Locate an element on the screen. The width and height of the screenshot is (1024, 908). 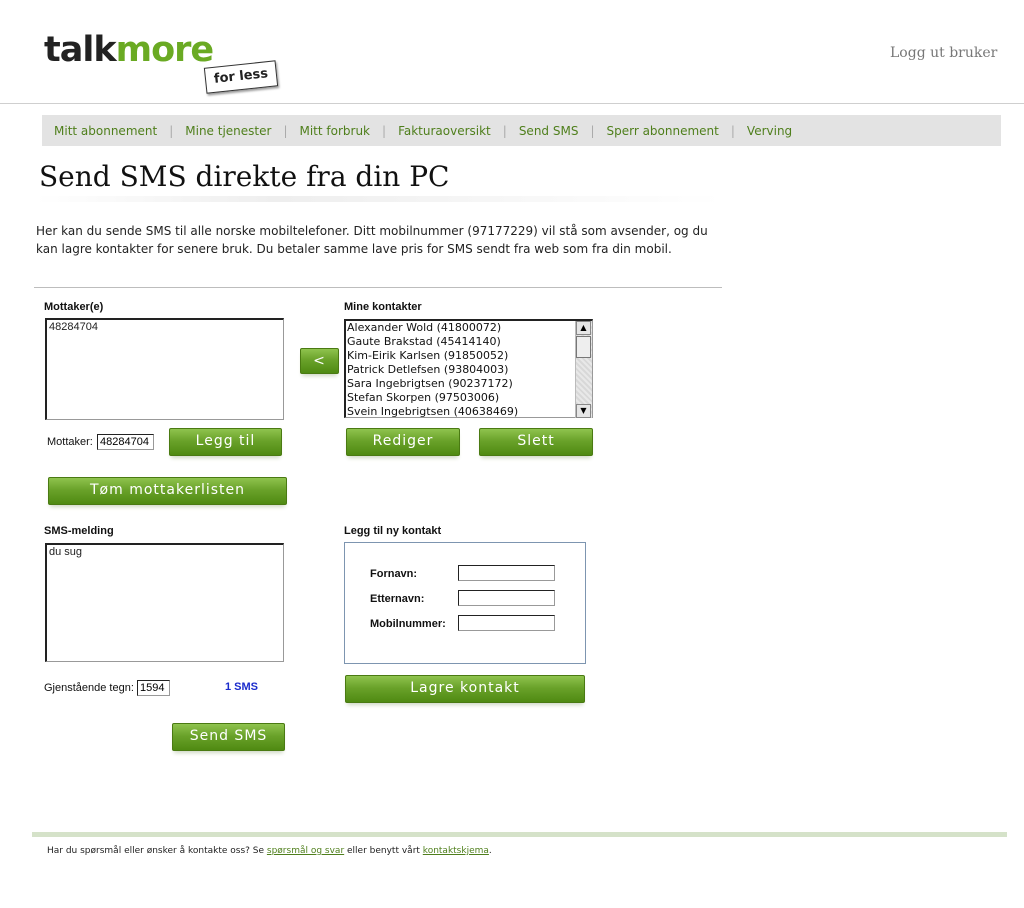
recipients-heading: Mottaker(e) is located at coordinates (74, 307).